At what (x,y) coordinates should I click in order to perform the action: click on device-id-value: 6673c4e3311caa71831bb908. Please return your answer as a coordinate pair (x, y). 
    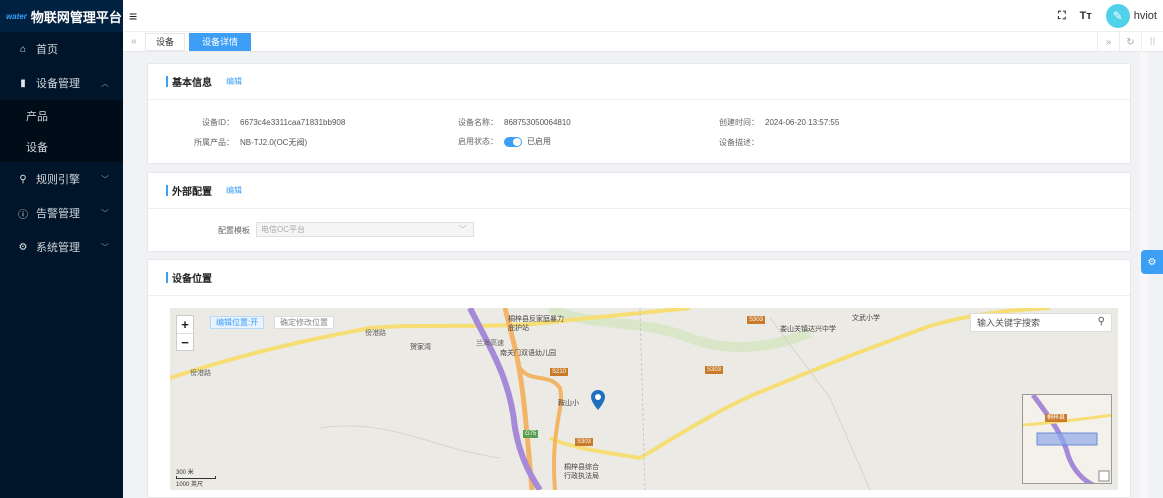
    Looking at the image, I should click on (293, 122).